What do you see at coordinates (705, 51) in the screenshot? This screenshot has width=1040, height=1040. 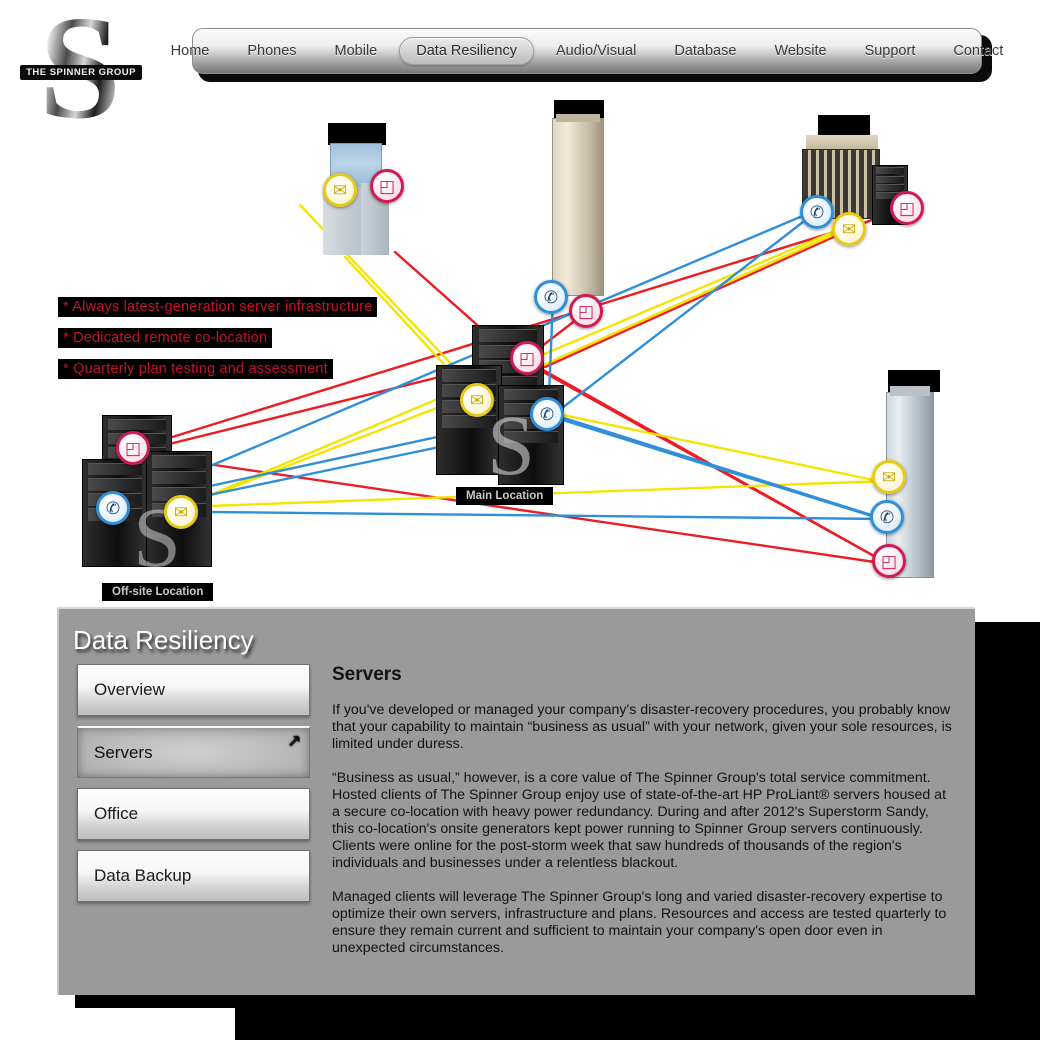 I see `nav-item-database: Database` at bounding box center [705, 51].